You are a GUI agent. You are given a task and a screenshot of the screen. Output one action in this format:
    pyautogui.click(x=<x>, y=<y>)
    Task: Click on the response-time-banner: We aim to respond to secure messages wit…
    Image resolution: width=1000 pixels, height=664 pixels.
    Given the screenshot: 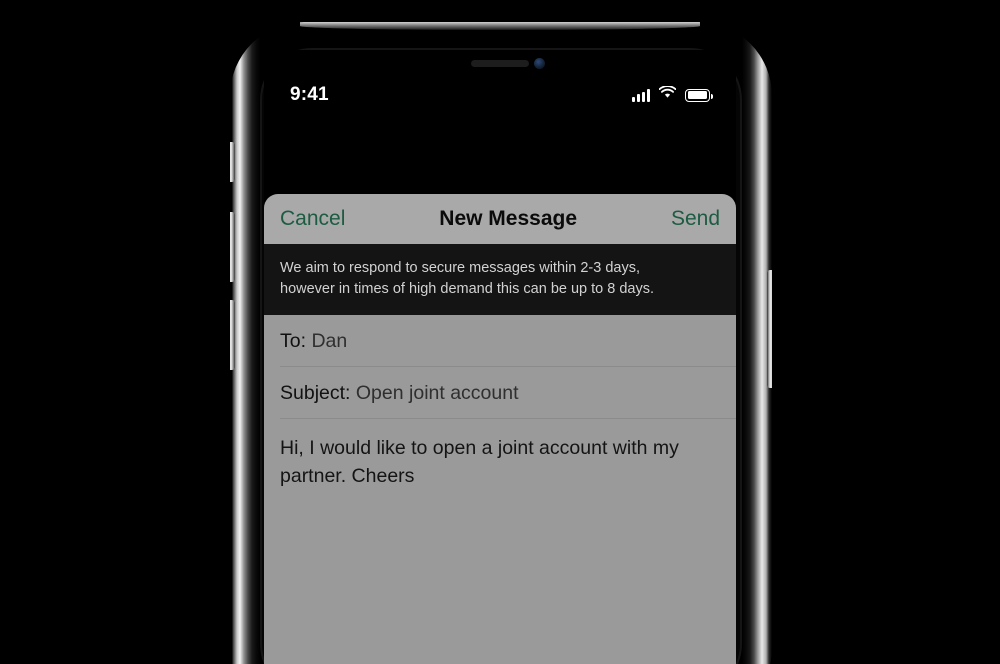 What is the action you would take?
    pyautogui.click(x=500, y=279)
    